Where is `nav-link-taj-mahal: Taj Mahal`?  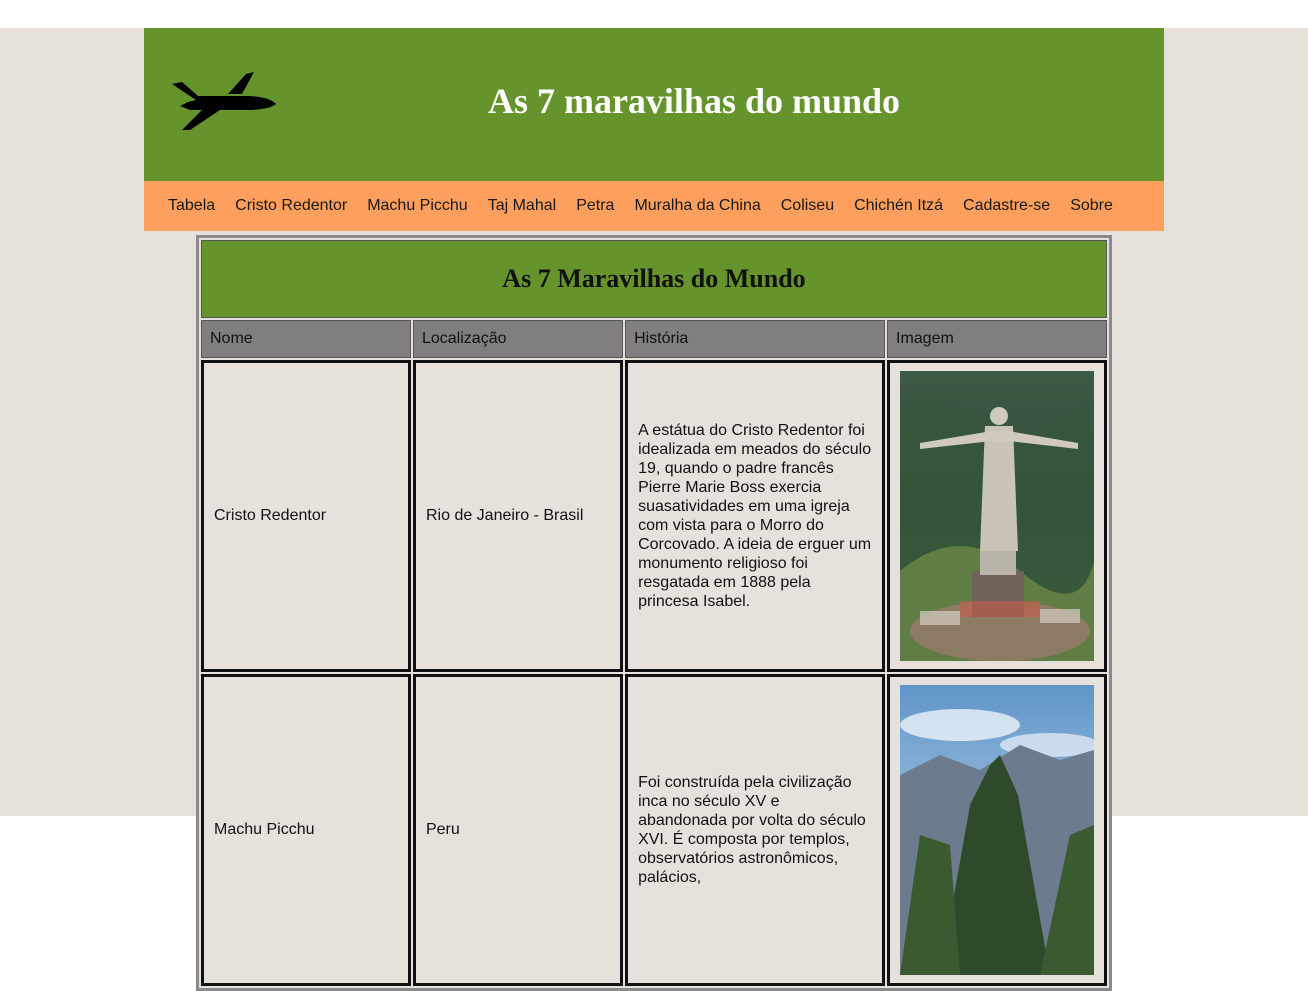
nav-link-taj-mahal: Taj Mahal is located at coordinates (522, 206).